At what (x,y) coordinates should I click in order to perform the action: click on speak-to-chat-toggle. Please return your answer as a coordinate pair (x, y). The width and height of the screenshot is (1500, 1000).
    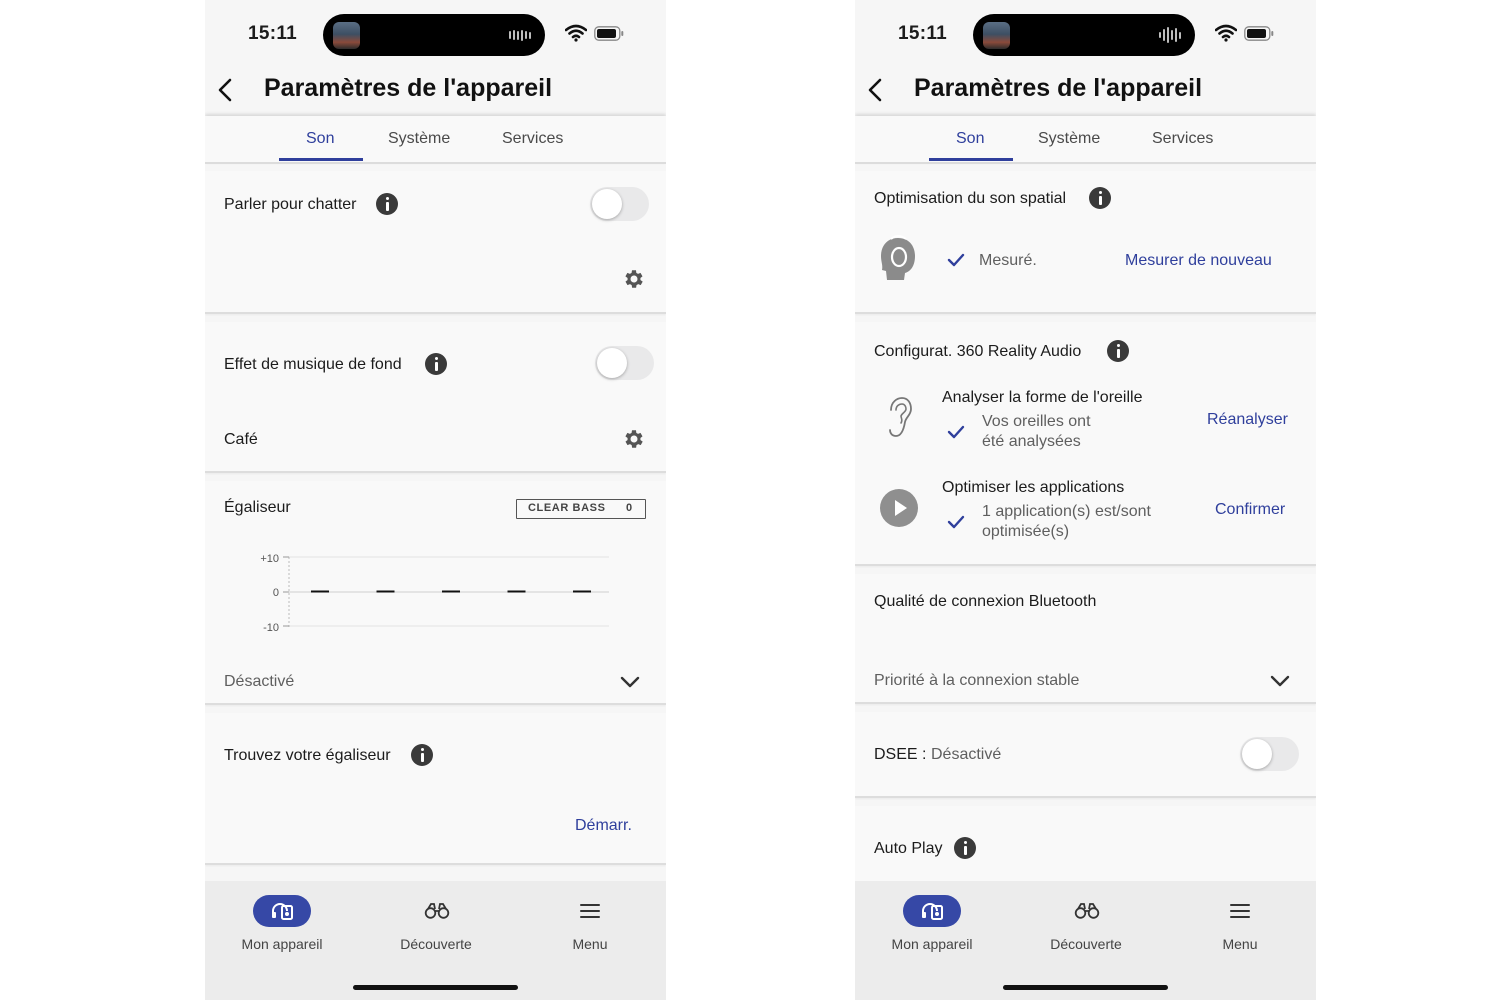
    Looking at the image, I should click on (619, 204).